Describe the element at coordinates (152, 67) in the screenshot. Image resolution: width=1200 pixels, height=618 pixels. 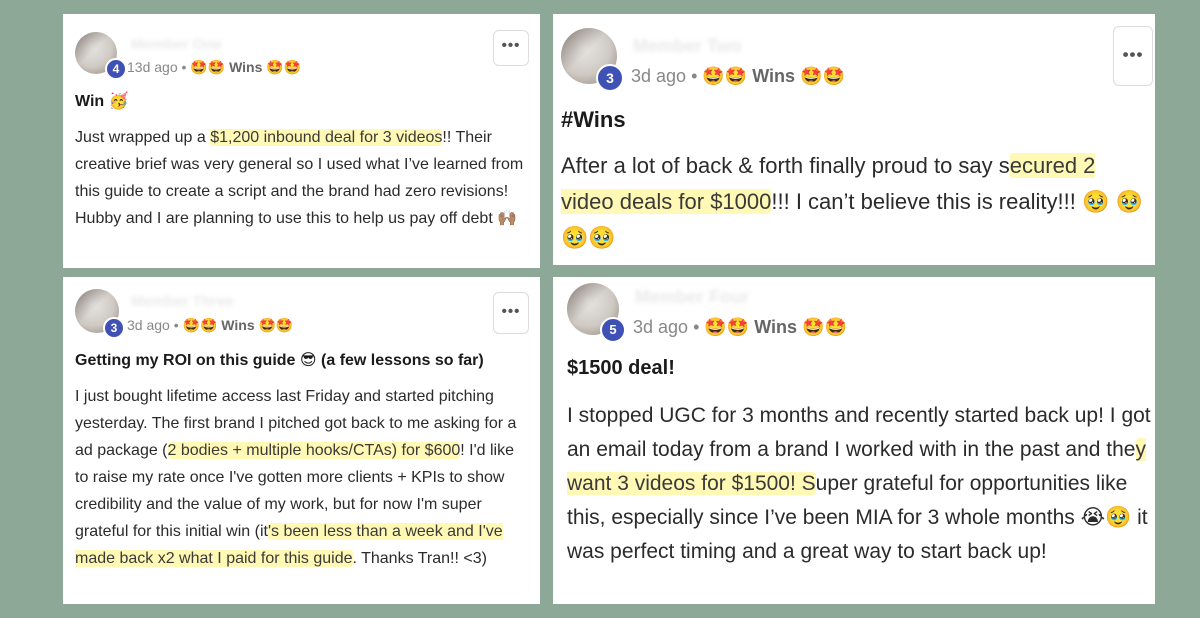
I see `post-time: 13d ago` at that location.